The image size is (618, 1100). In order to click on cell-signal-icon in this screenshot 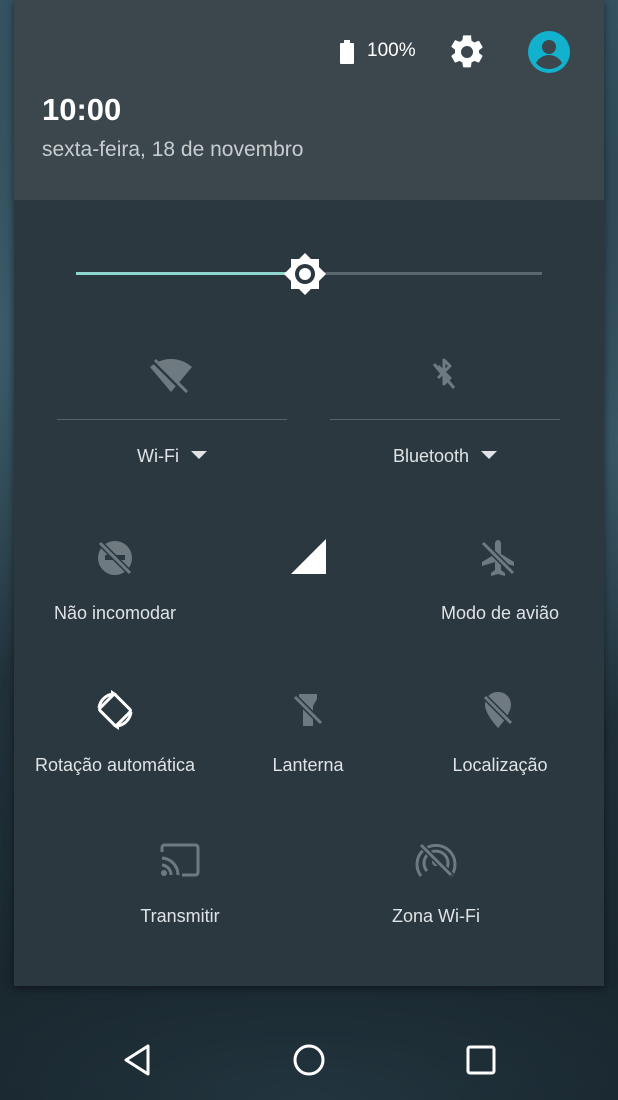, I will do `click(310, 558)`.